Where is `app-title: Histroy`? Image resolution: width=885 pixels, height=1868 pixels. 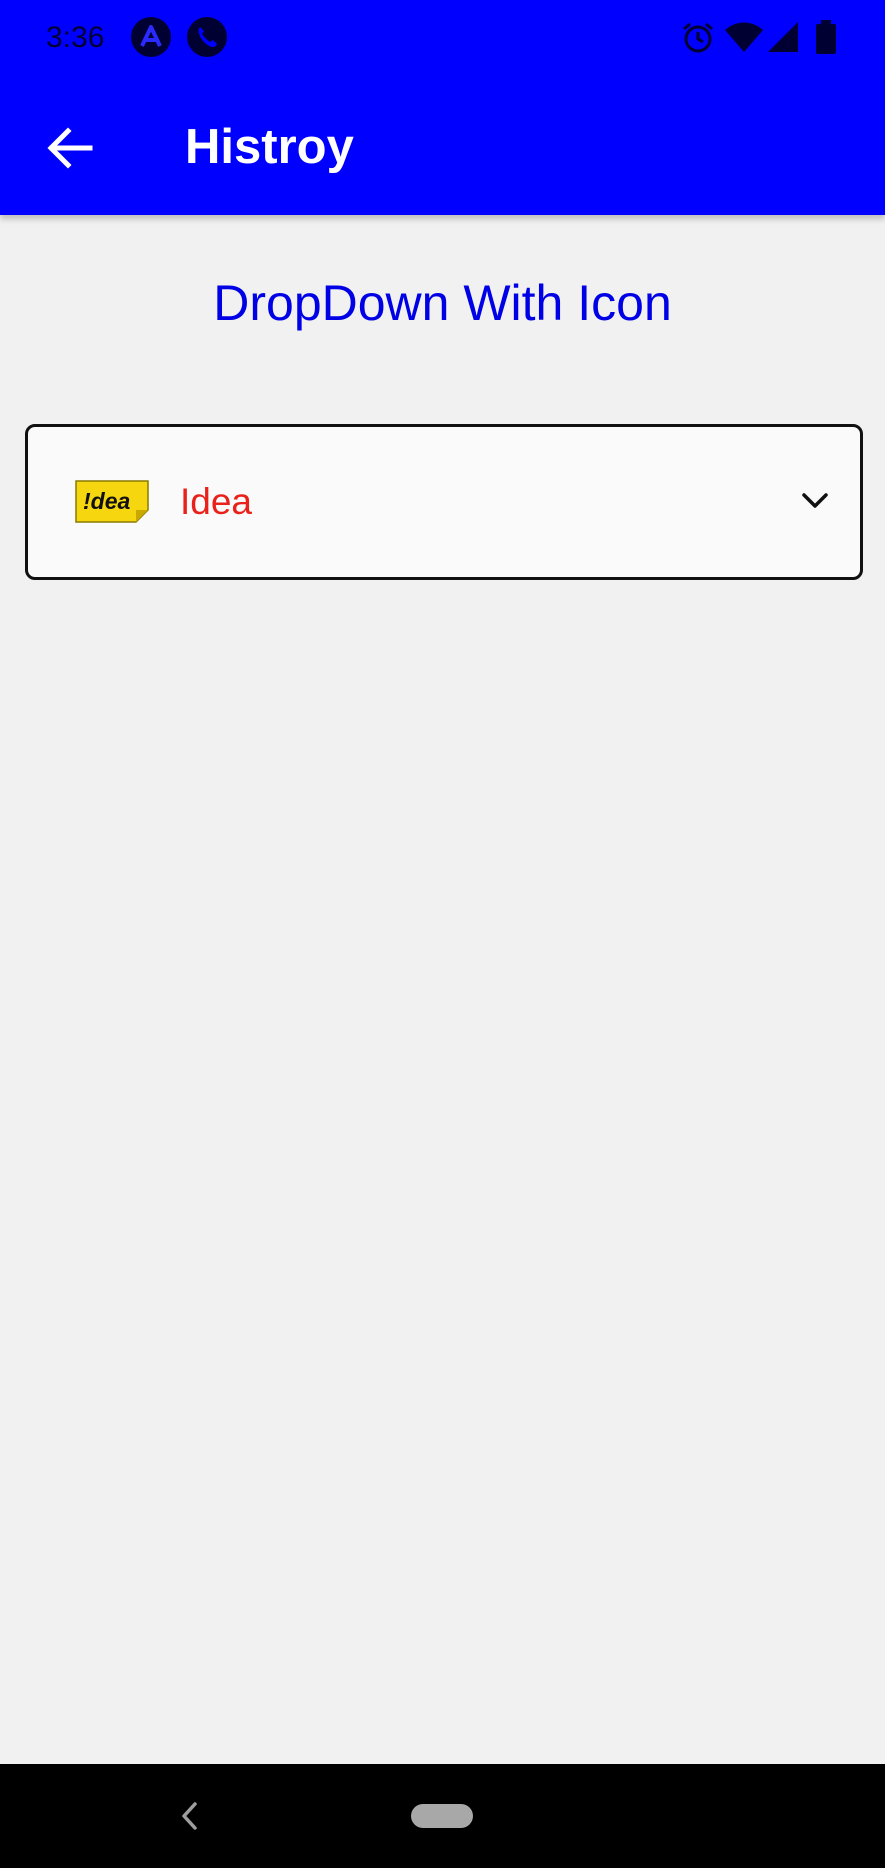 app-title: Histroy is located at coordinates (269, 147).